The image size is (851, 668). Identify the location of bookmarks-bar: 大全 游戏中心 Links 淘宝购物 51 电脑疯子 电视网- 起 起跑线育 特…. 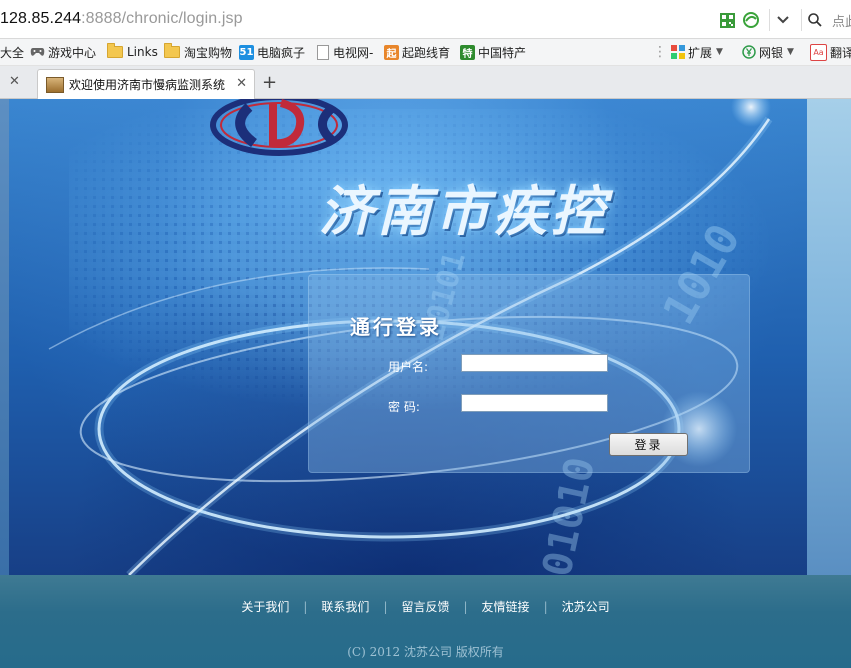
(425, 52).